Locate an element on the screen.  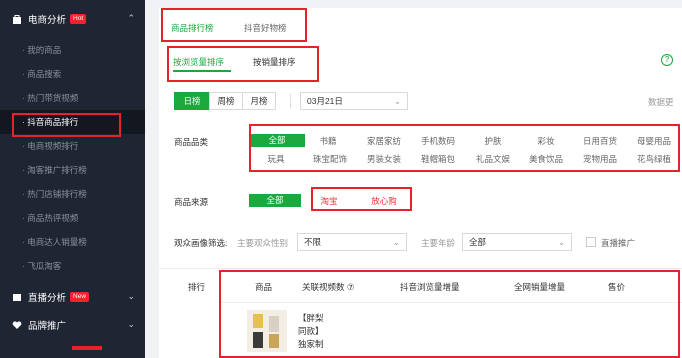
sidebar-group-label: 直播分析 is located at coordinates (47, 298).